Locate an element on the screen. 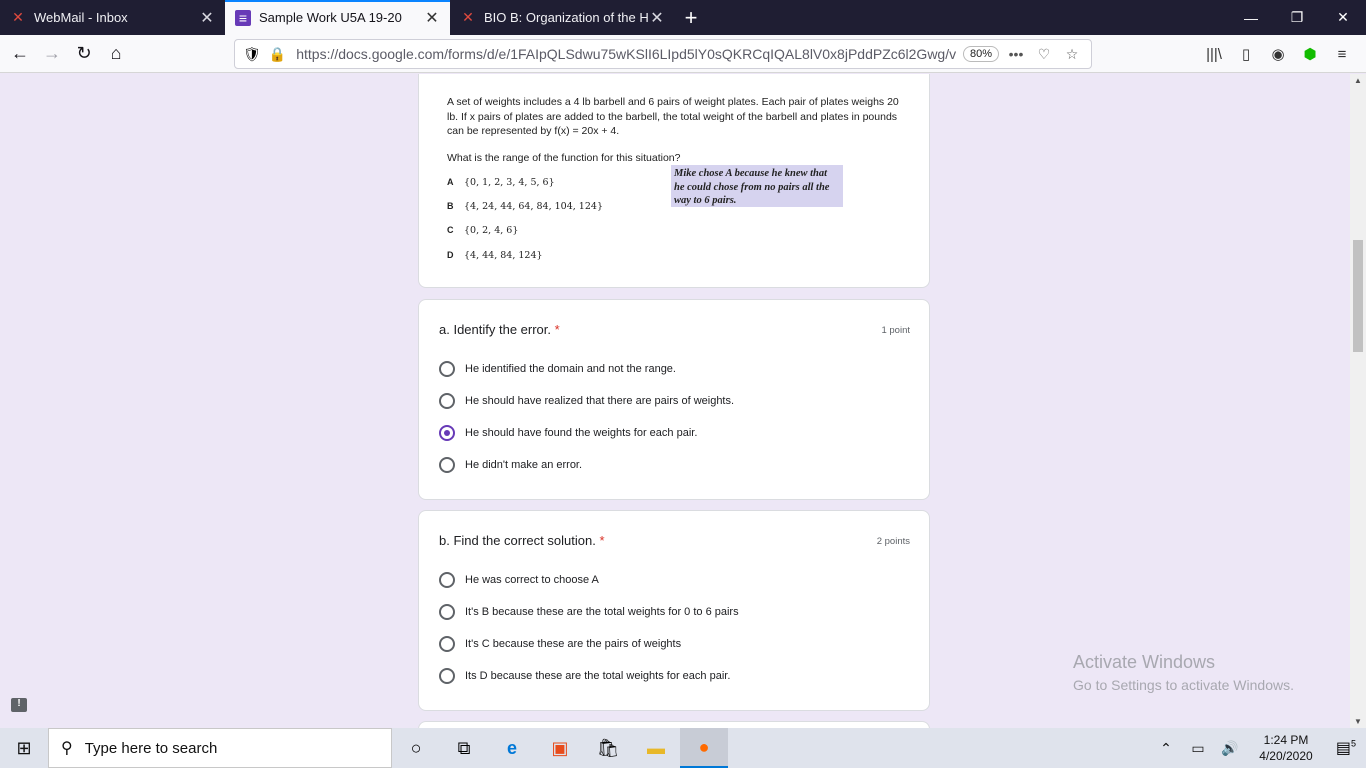 This screenshot has height=768, width=1366. choice-c: C {0, 2, 4, 6} is located at coordinates (483, 230).